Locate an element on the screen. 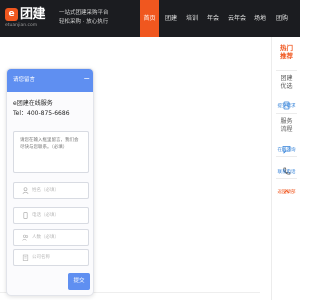 The width and height of the screenshot is (320, 300). logo-text: 团建 is located at coordinates (33, 14).